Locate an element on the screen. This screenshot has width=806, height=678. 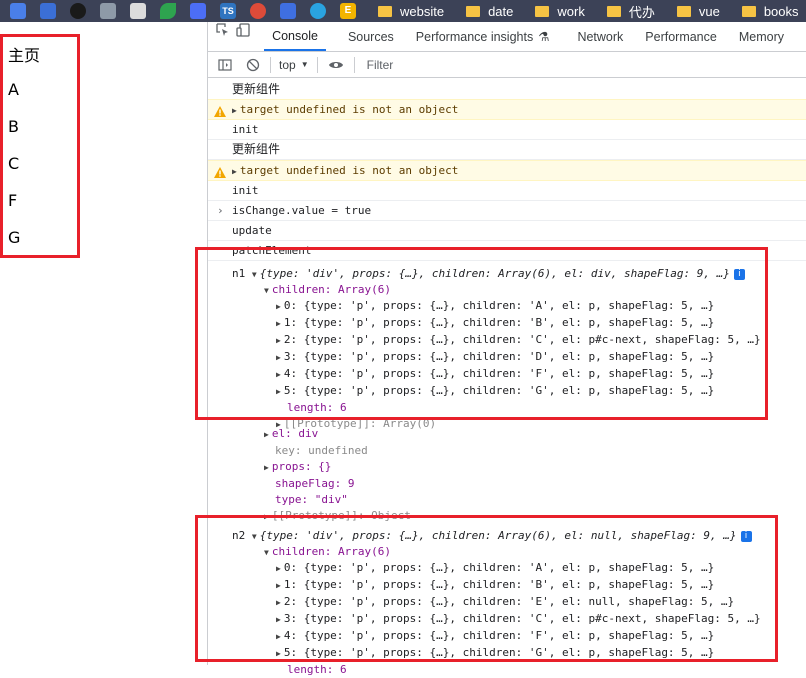
live-expression-eye-icon is located at coordinates (336, 65).